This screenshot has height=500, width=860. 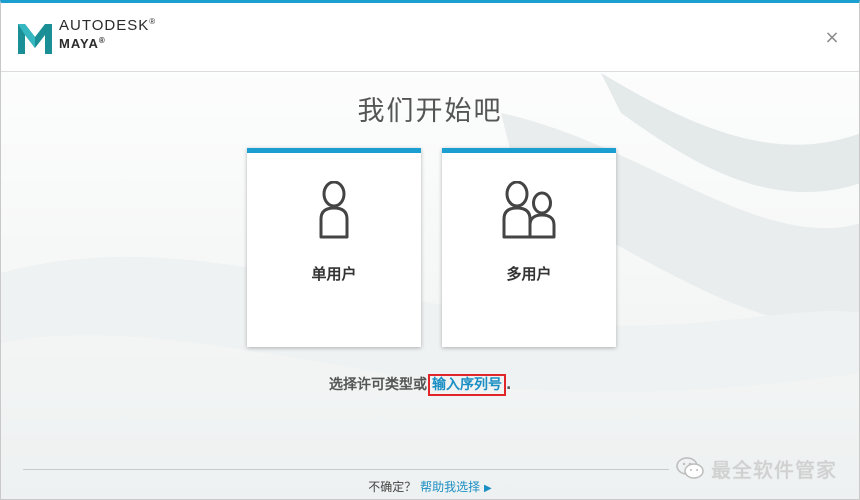 What do you see at coordinates (529, 274) in the screenshot?
I see `multi-user-label: 多用户` at bounding box center [529, 274].